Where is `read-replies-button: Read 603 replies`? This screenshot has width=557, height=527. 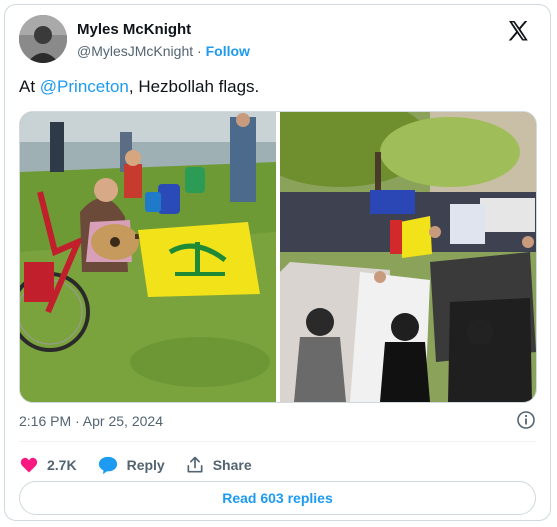
read-replies-button: Read 603 replies is located at coordinates (277, 498).